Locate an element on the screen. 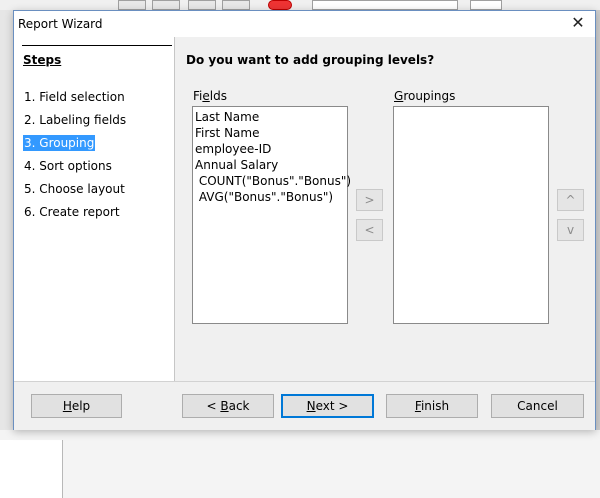  groupings-listbox is located at coordinates (471, 215).